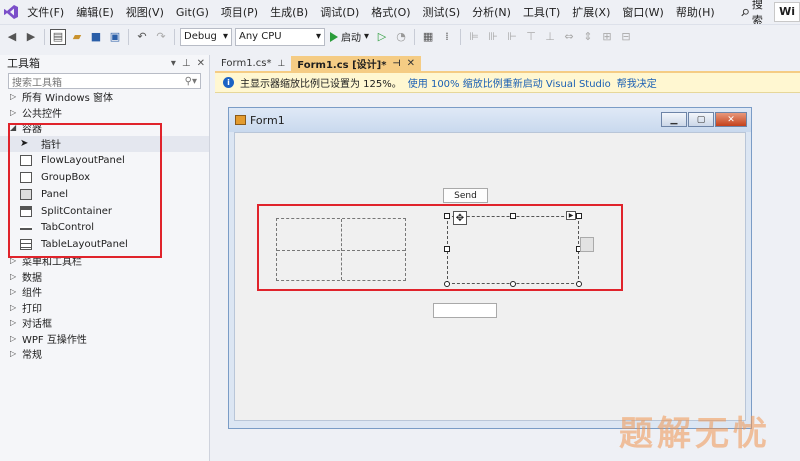 This screenshot has height=461, width=800. What do you see at coordinates (674, 119) in the screenshot?
I see `minimize-icon: ▁` at bounding box center [674, 119].